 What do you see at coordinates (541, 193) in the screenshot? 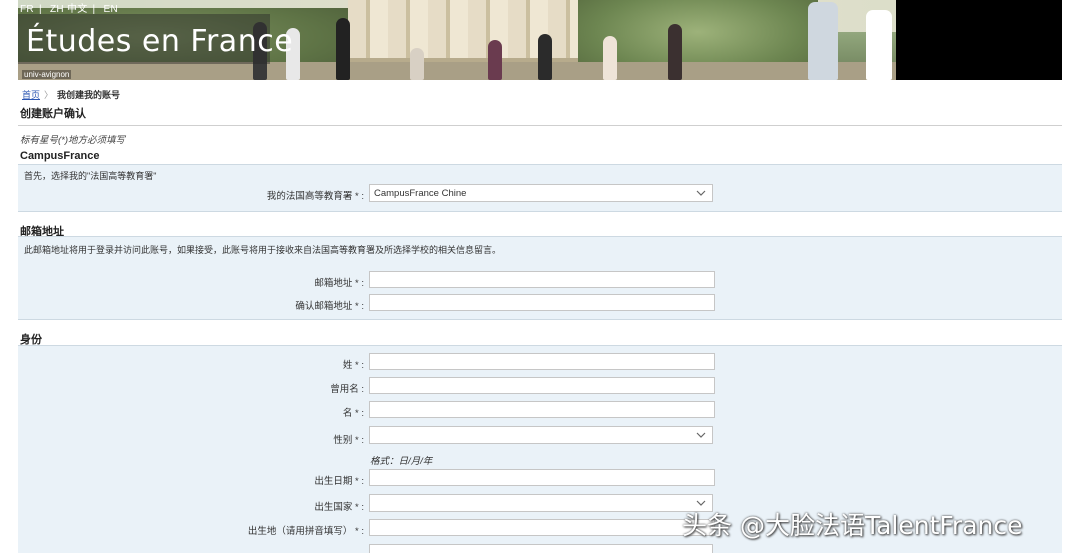
I see `agency-select: CampusFrance Chine` at bounding box center [541, 193].